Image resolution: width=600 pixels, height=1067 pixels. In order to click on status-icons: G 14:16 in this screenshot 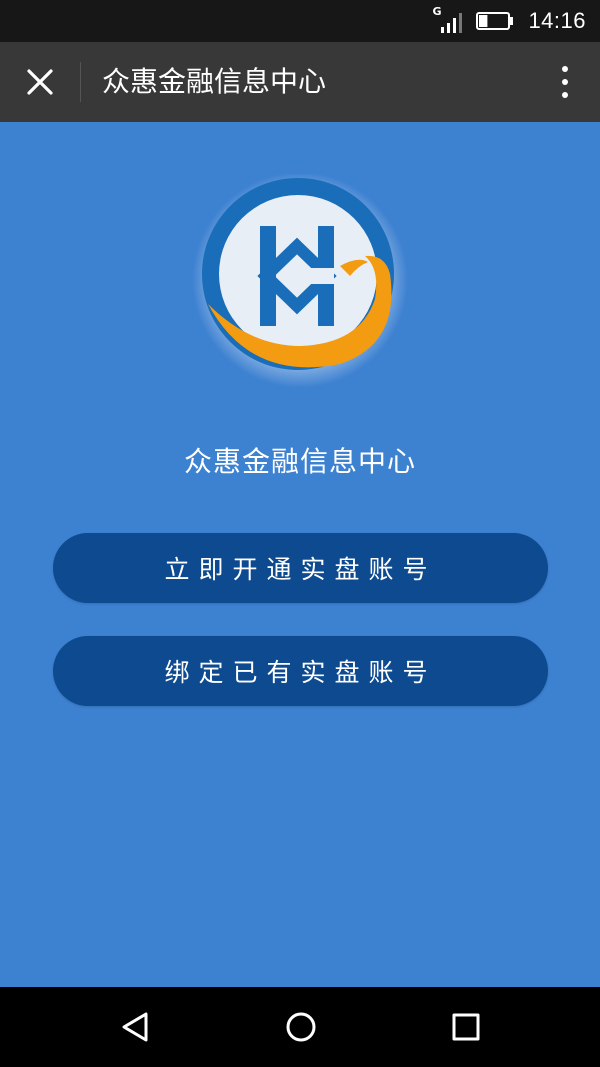, I will do `click(509, 21)`.